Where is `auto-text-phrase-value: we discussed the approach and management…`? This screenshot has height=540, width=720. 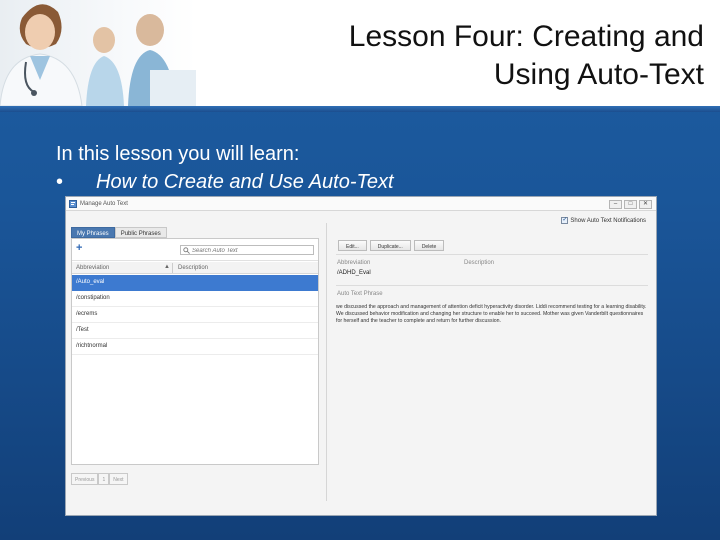
auto-text-phrase-value: we discussed the approach and management… is located at coordinates (491, 314).